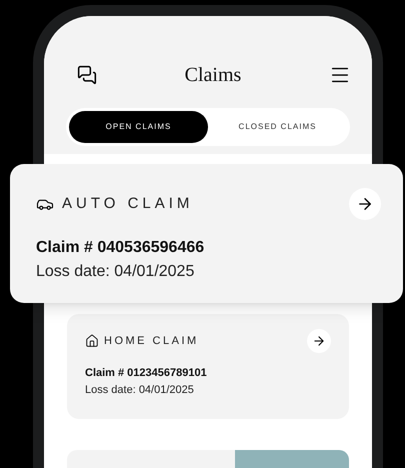 This screenshot has width=405, height=468. I want to click on claim-type: HOME CLAIM, so click(151, 341).